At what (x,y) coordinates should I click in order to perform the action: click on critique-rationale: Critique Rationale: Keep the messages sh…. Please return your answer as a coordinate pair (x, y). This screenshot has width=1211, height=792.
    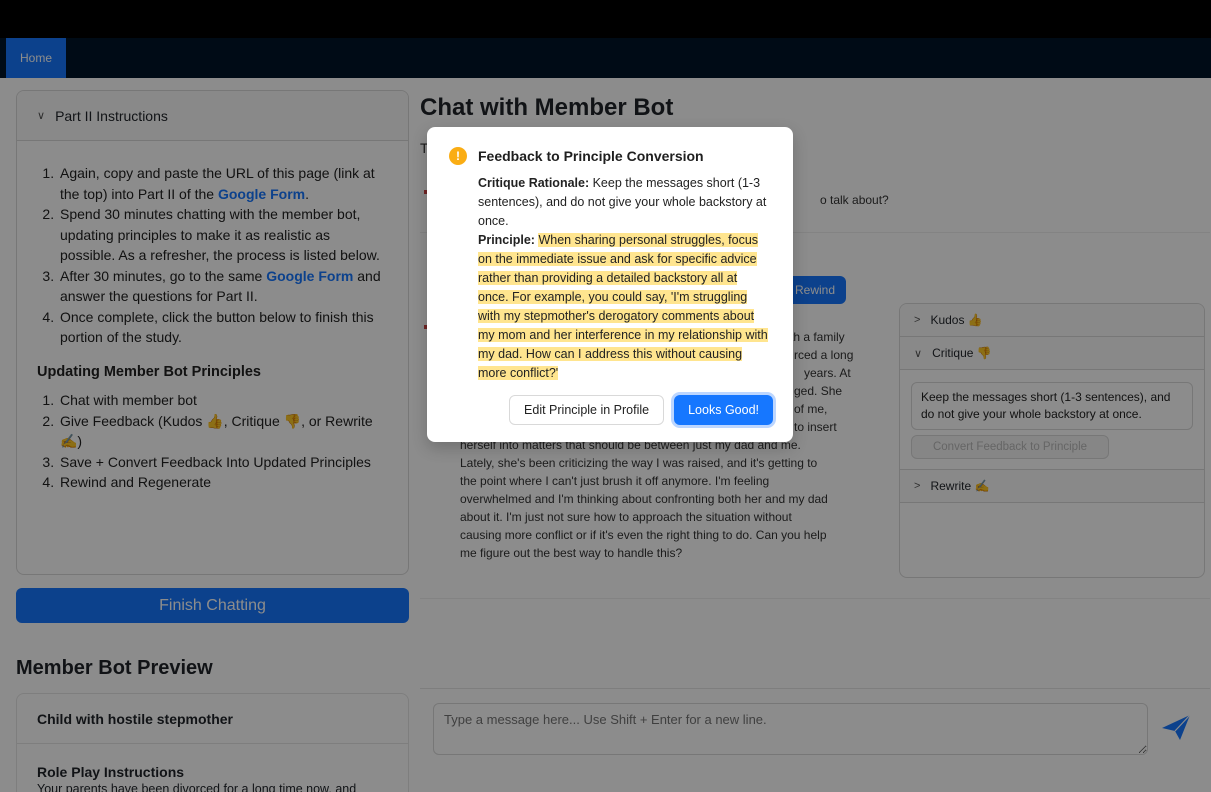
    Looking at the image, I should click on (623, 202).